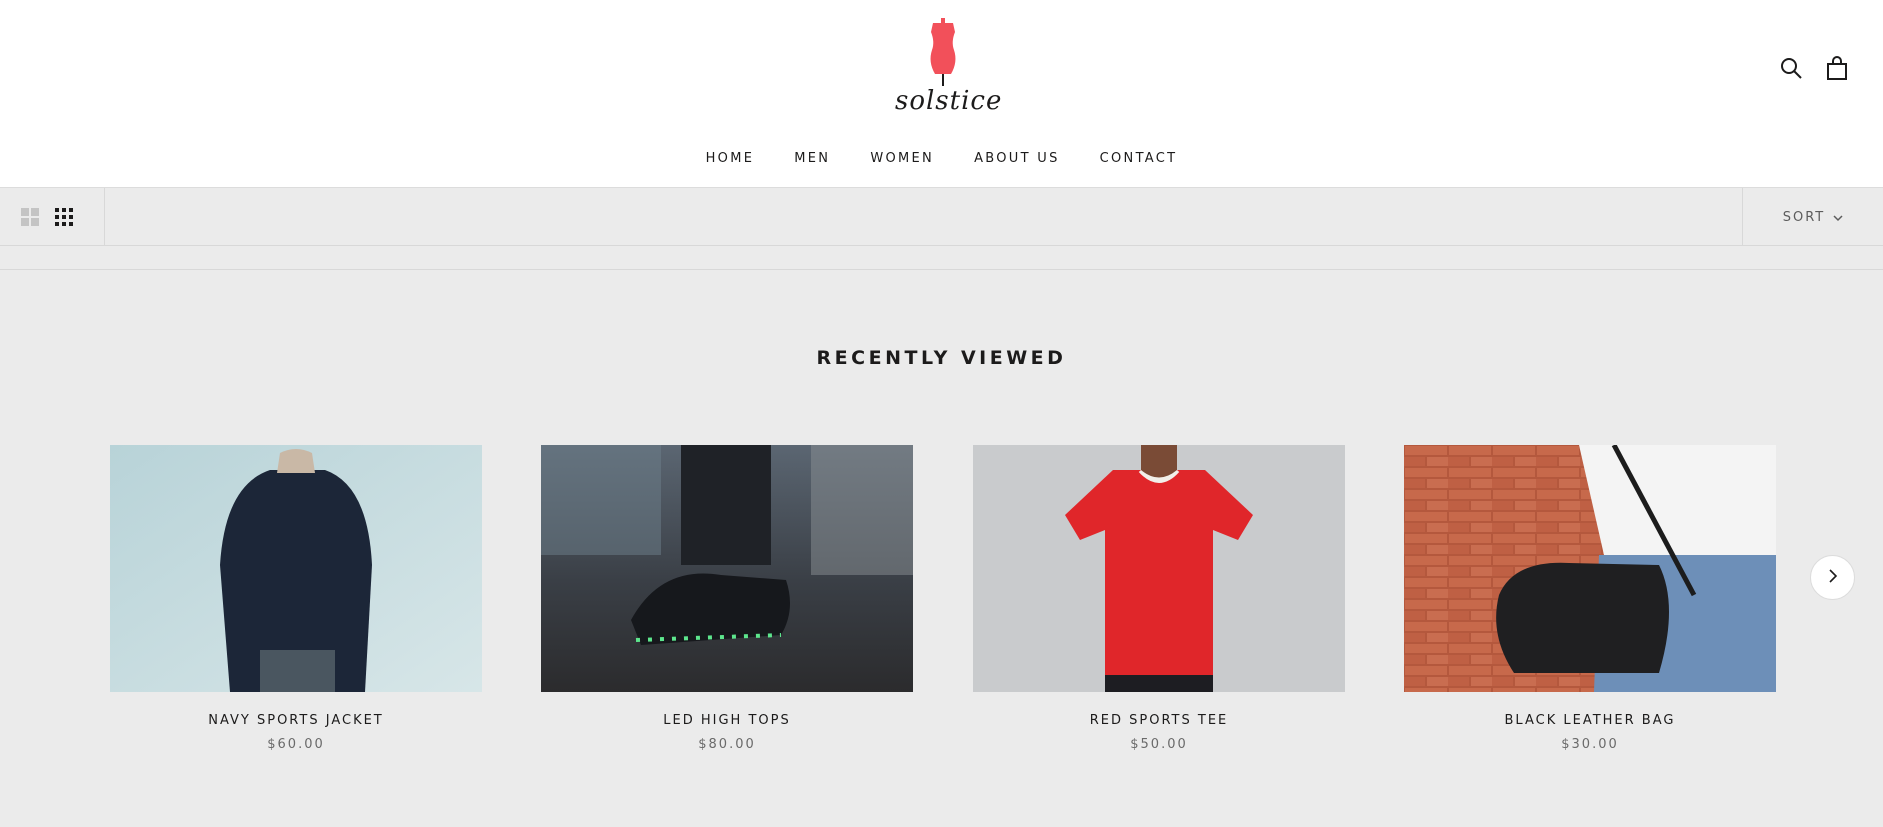 The width and height of the screenshot is (1883, 827). I want to click on product-name: NAVY SPORTS JACKET, so click(296, 721).